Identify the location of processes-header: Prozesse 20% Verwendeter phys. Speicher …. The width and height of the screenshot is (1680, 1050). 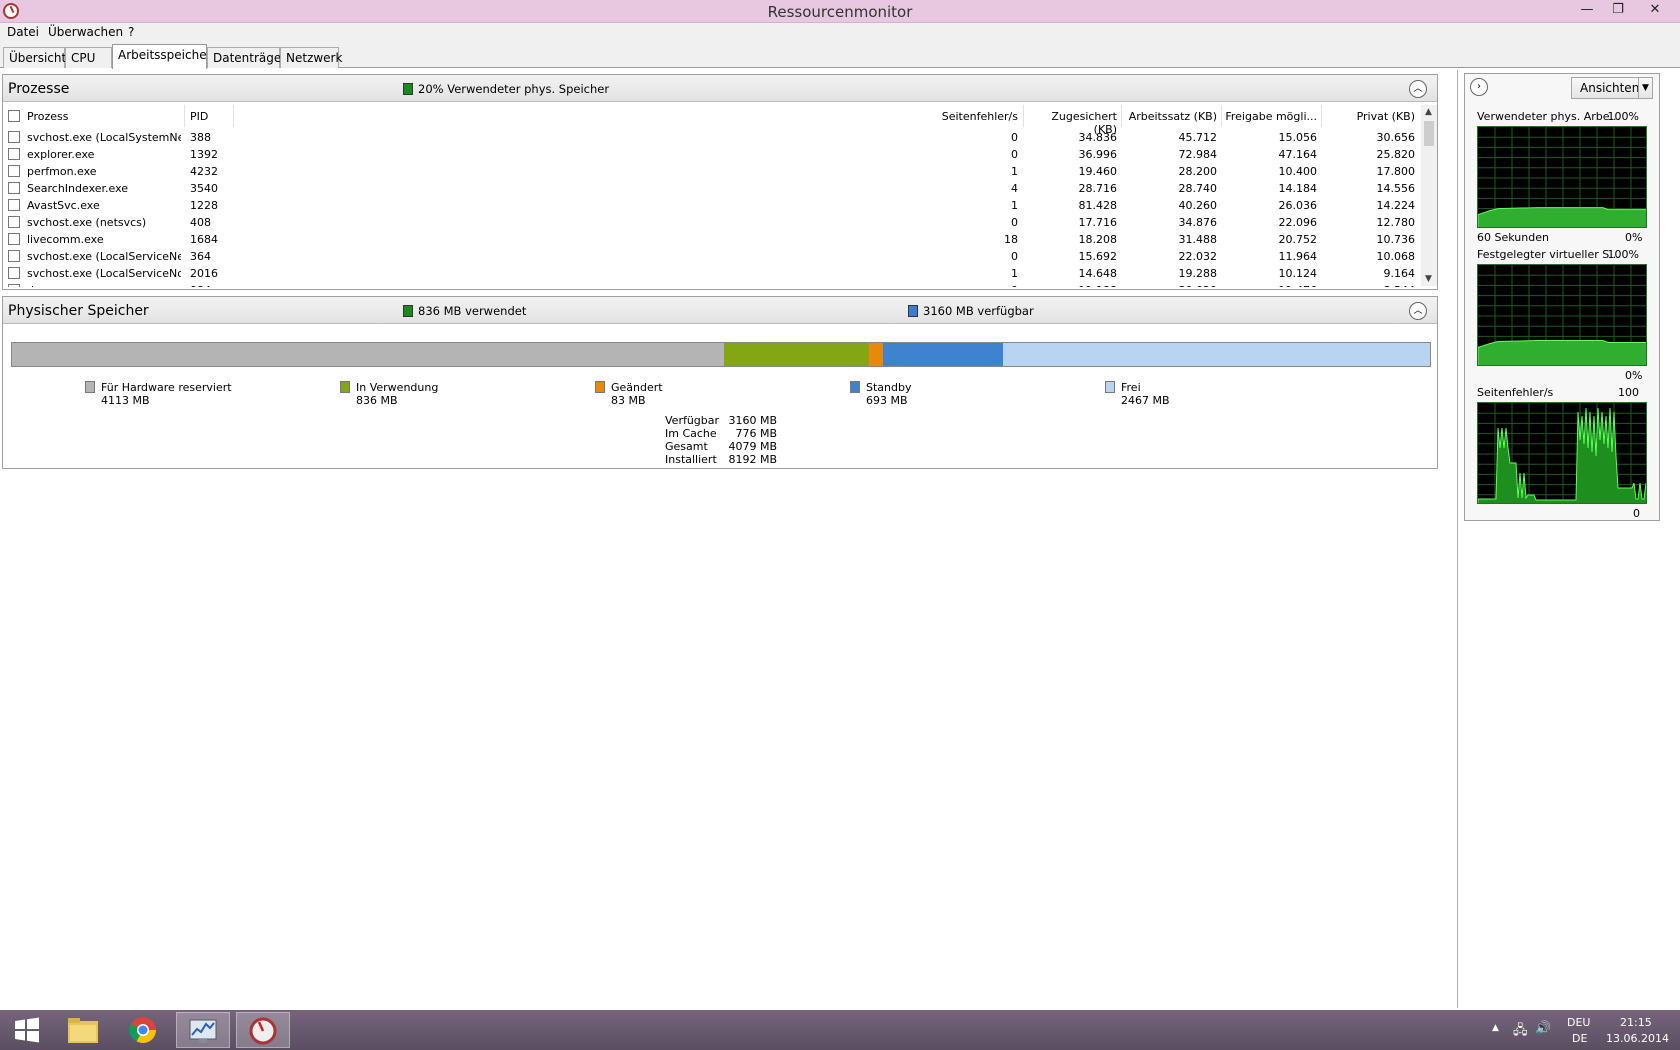
(720, 88).